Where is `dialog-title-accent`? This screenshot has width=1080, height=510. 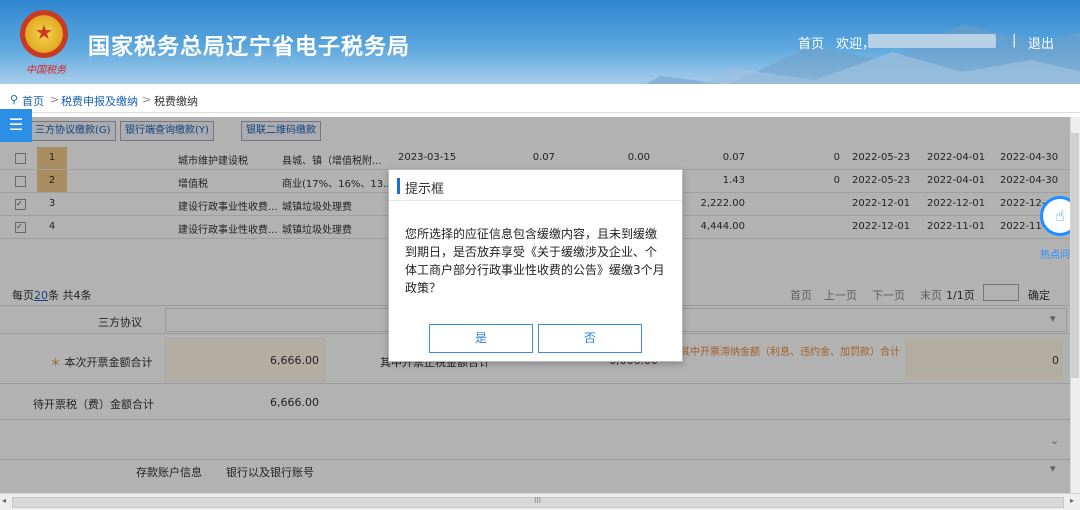
dialog-title-accent is located at coordinates (398, 186).